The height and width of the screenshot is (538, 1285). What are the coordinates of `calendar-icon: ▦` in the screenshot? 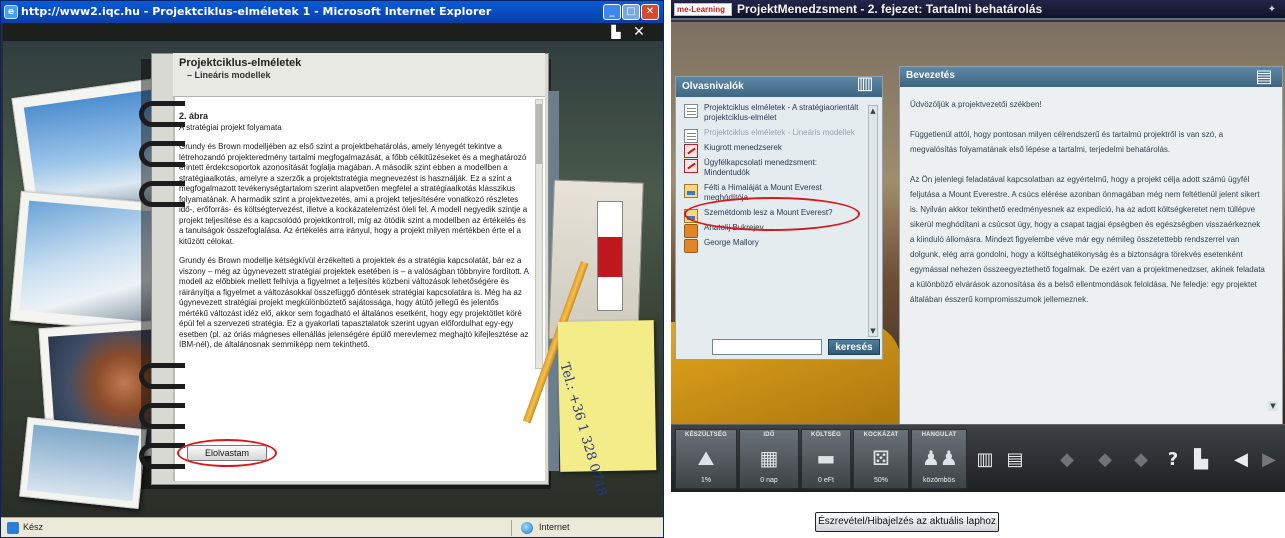 It's located at (769, 458).